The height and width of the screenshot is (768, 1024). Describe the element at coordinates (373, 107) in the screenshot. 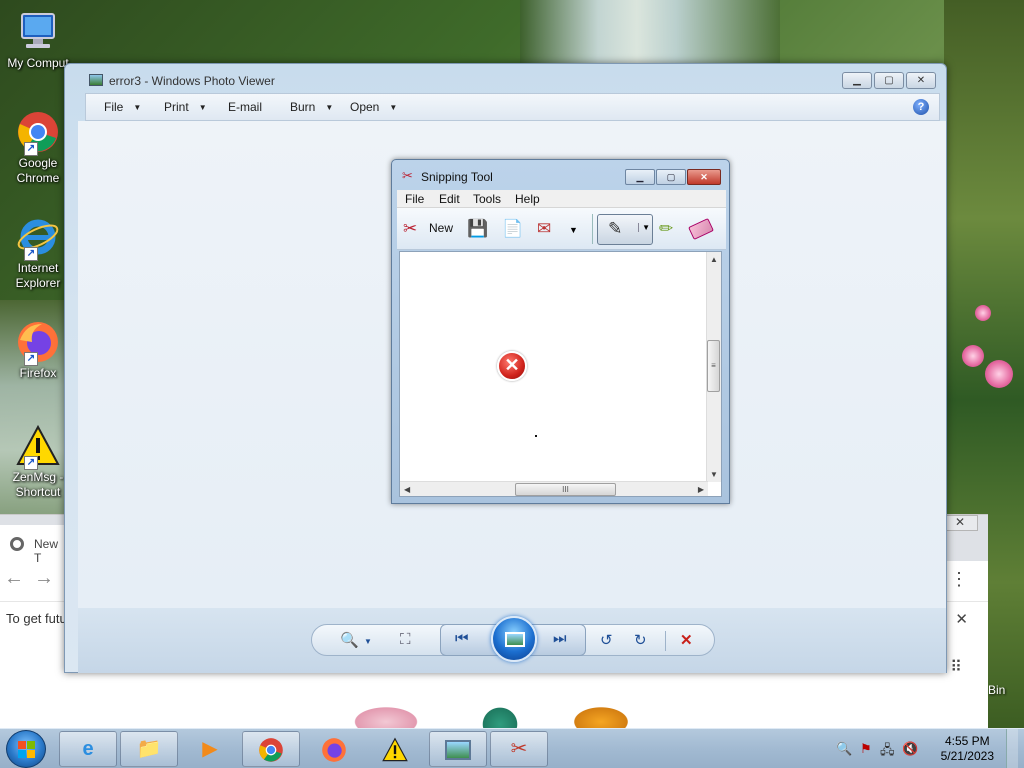

I see `menu-open: Open ▼` at that location.